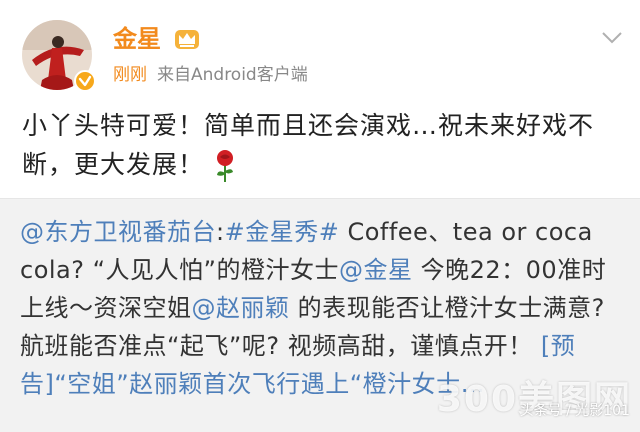 The height and width of the screenshot is (432, 640). I want to click on verified-badge-icon, so click(85, 81).